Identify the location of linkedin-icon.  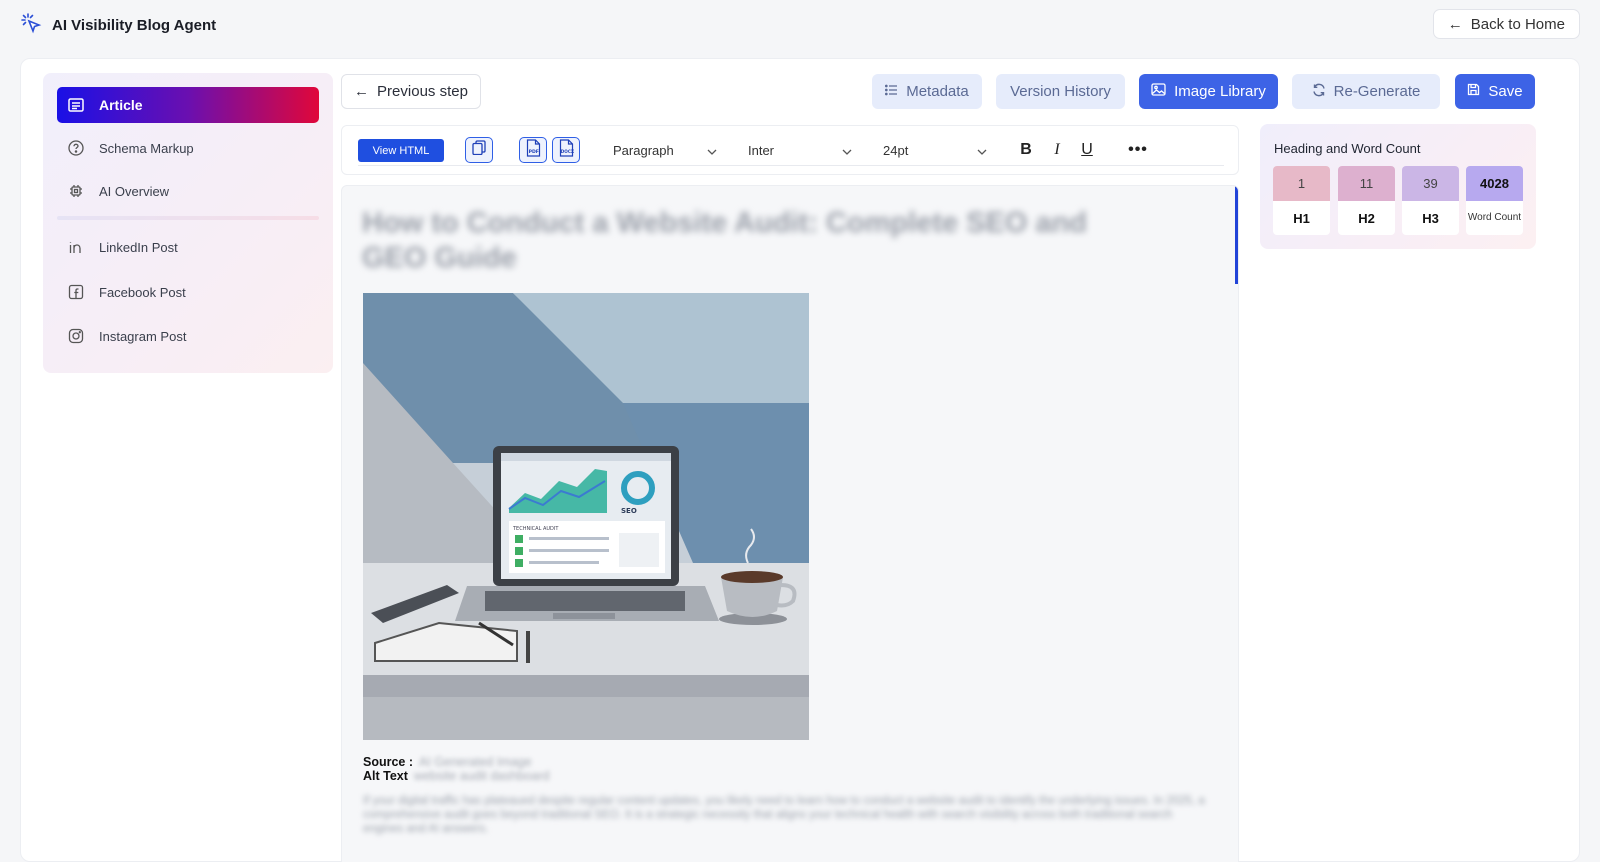
(76, 247).